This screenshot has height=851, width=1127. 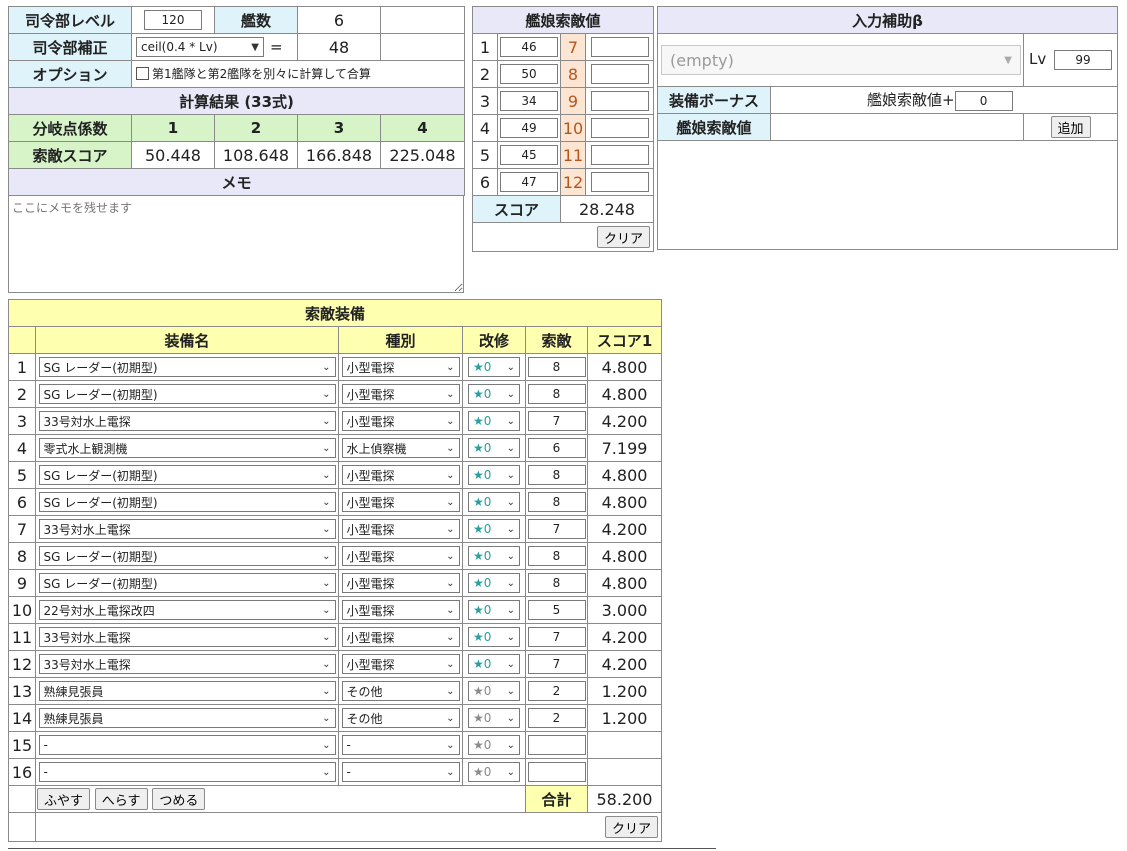 What do you see at coordinates (983, 101) in the screenshot?
I see `bonus-input` at bounding box center [983, 101].